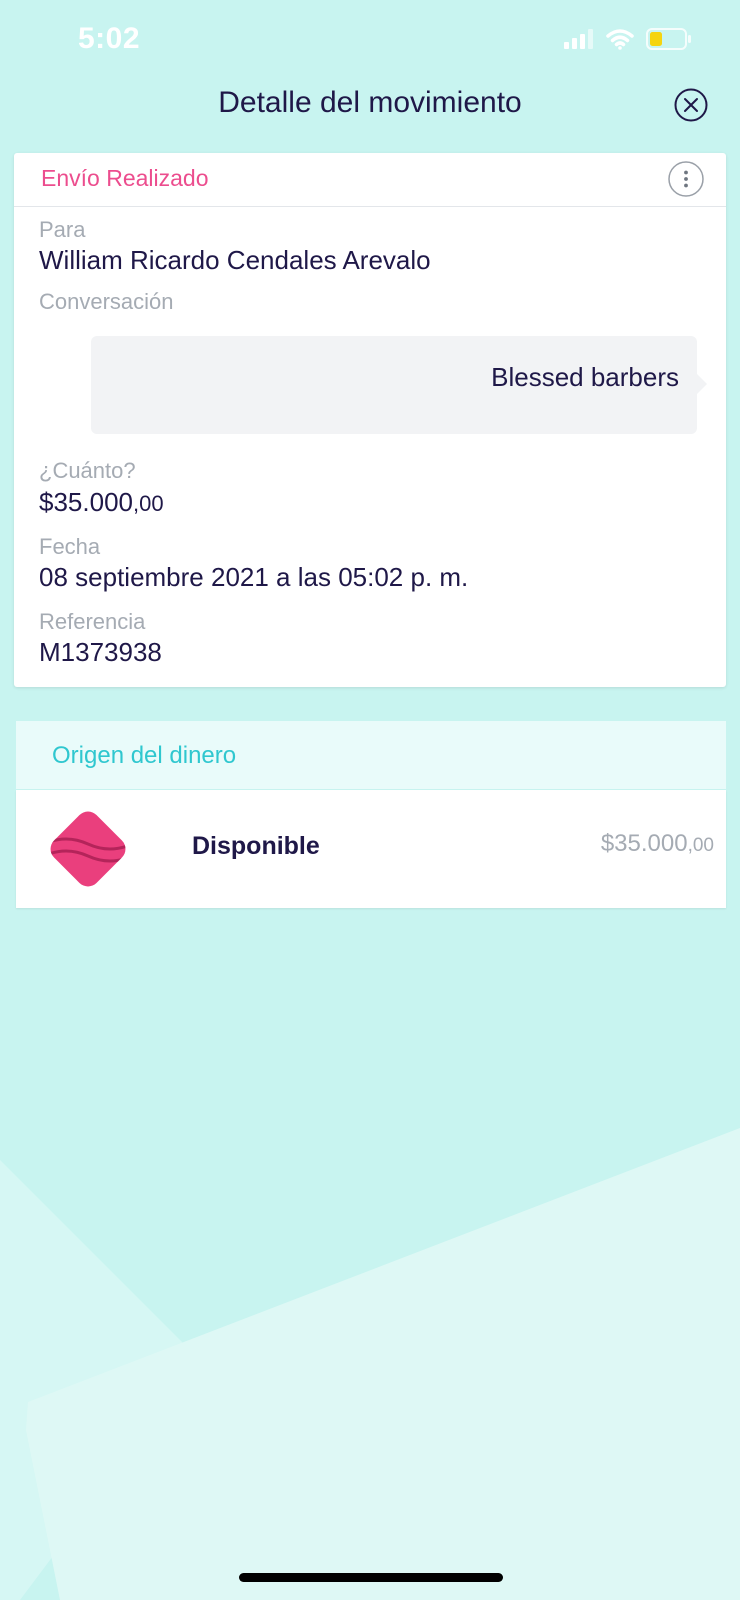 The width and height of the screenshot is (740, 1600). I want to click on home-indicator, so click(371, 1577).